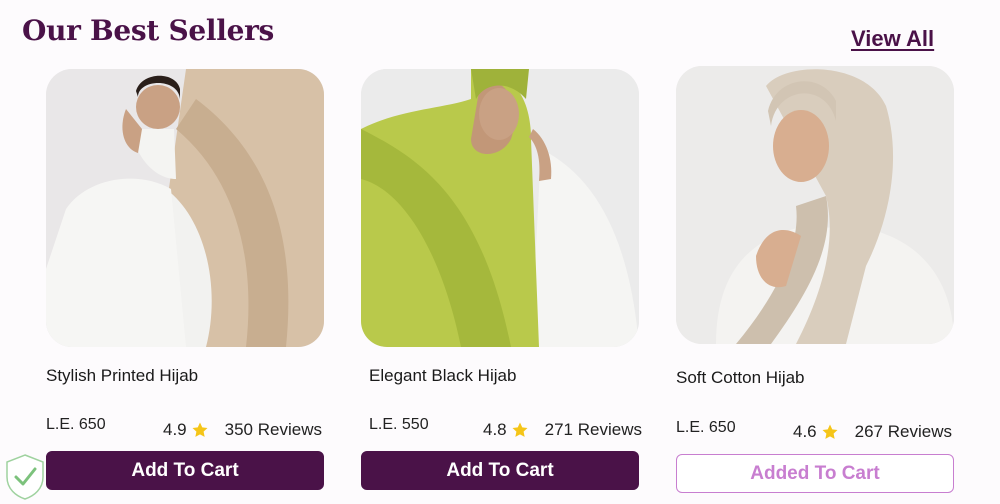 This screenshot has width=1000, height=504. I want to click on product-rating: 4.6 267 Reviews, so click(872, 432).